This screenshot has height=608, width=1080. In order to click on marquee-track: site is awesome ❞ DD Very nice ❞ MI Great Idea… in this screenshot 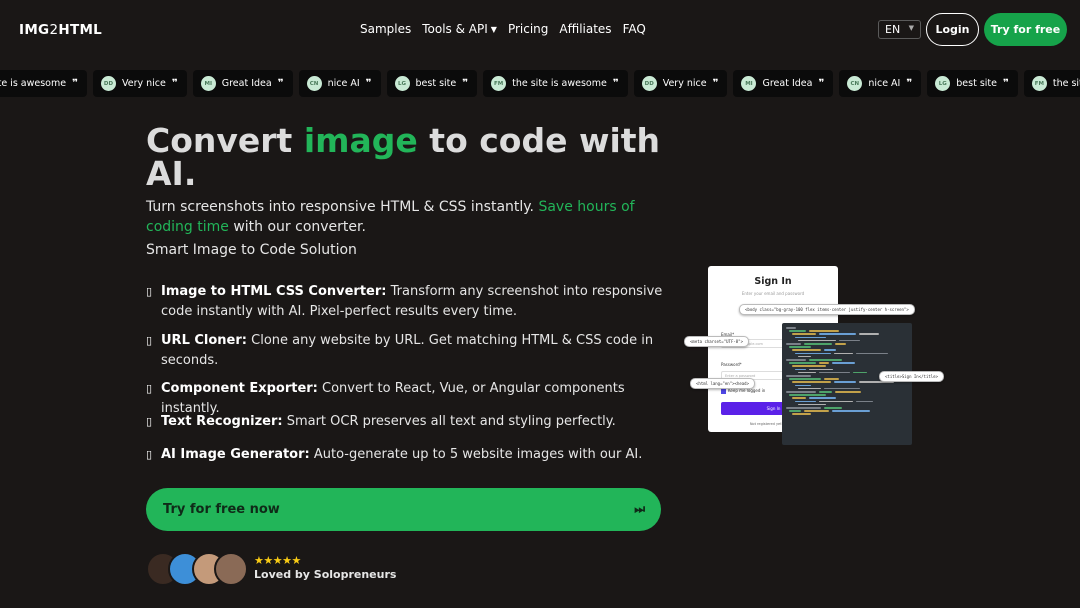, I will do `click(540, 83)`.